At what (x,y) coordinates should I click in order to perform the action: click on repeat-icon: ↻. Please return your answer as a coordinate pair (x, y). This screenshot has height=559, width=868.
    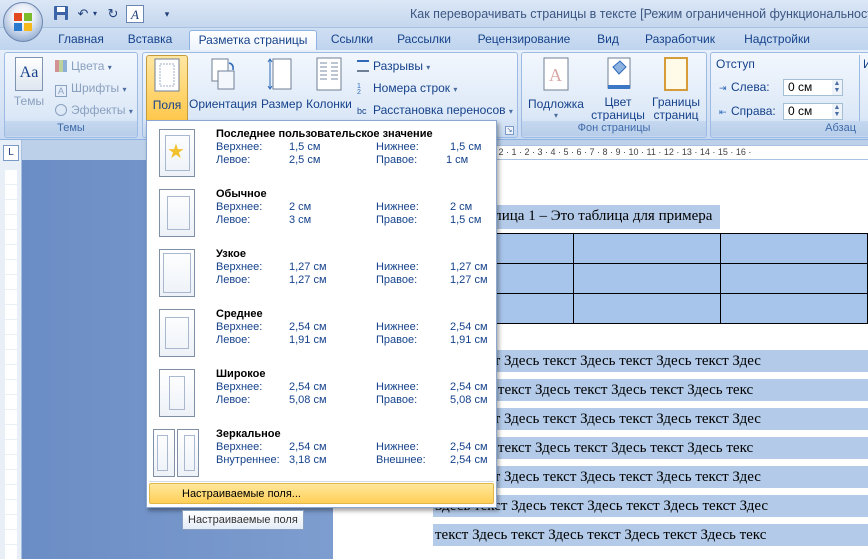
    Looking at the image, I should click on (113, 14).